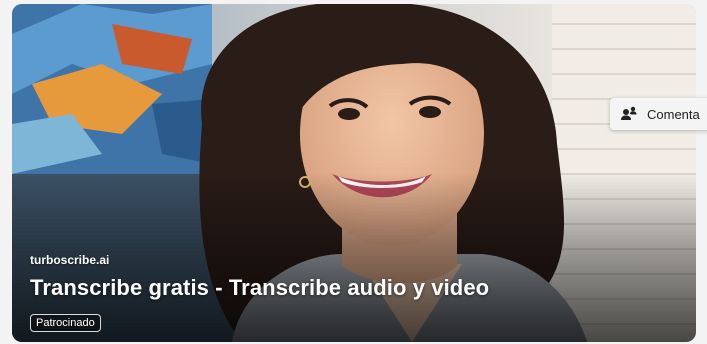 The width and height of the screenshot is (707, 344). I want to click on comment-button: Comenta, so click(658, 114).